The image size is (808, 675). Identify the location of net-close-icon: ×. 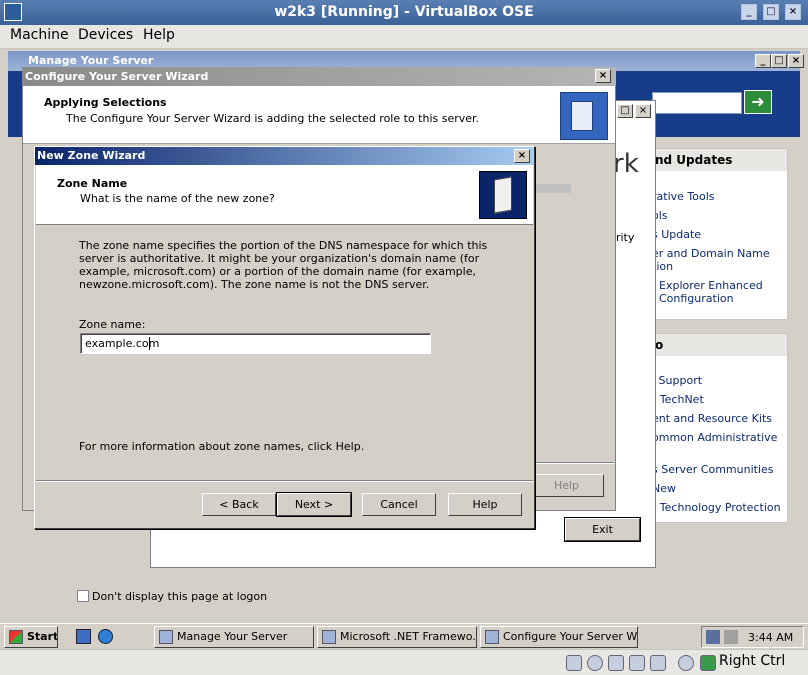
(643, 111).